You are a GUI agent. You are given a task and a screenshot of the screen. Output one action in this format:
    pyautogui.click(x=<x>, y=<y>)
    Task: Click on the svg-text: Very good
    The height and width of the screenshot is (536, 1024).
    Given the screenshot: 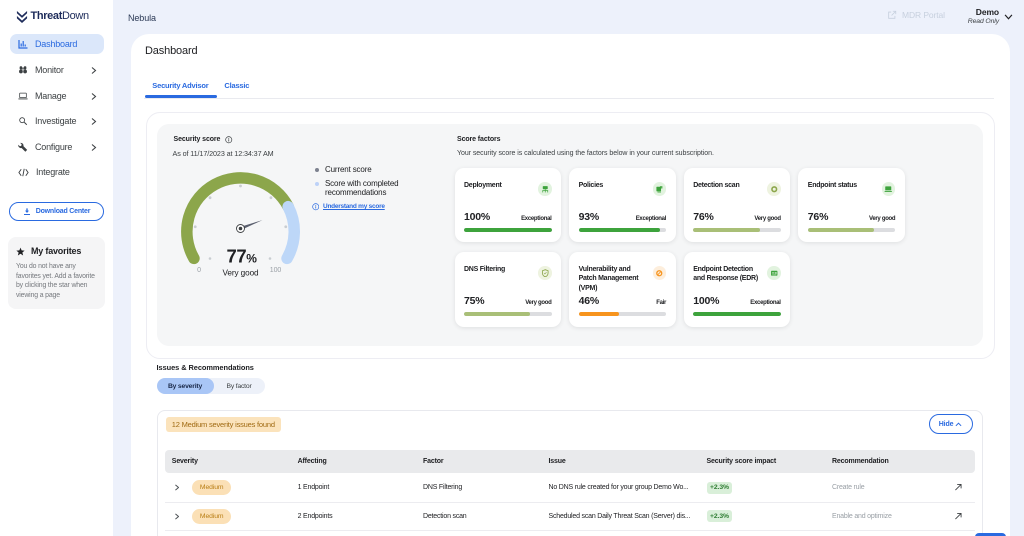 What is the action you would take?
    pyautogui.click(x=240, y=273)
    